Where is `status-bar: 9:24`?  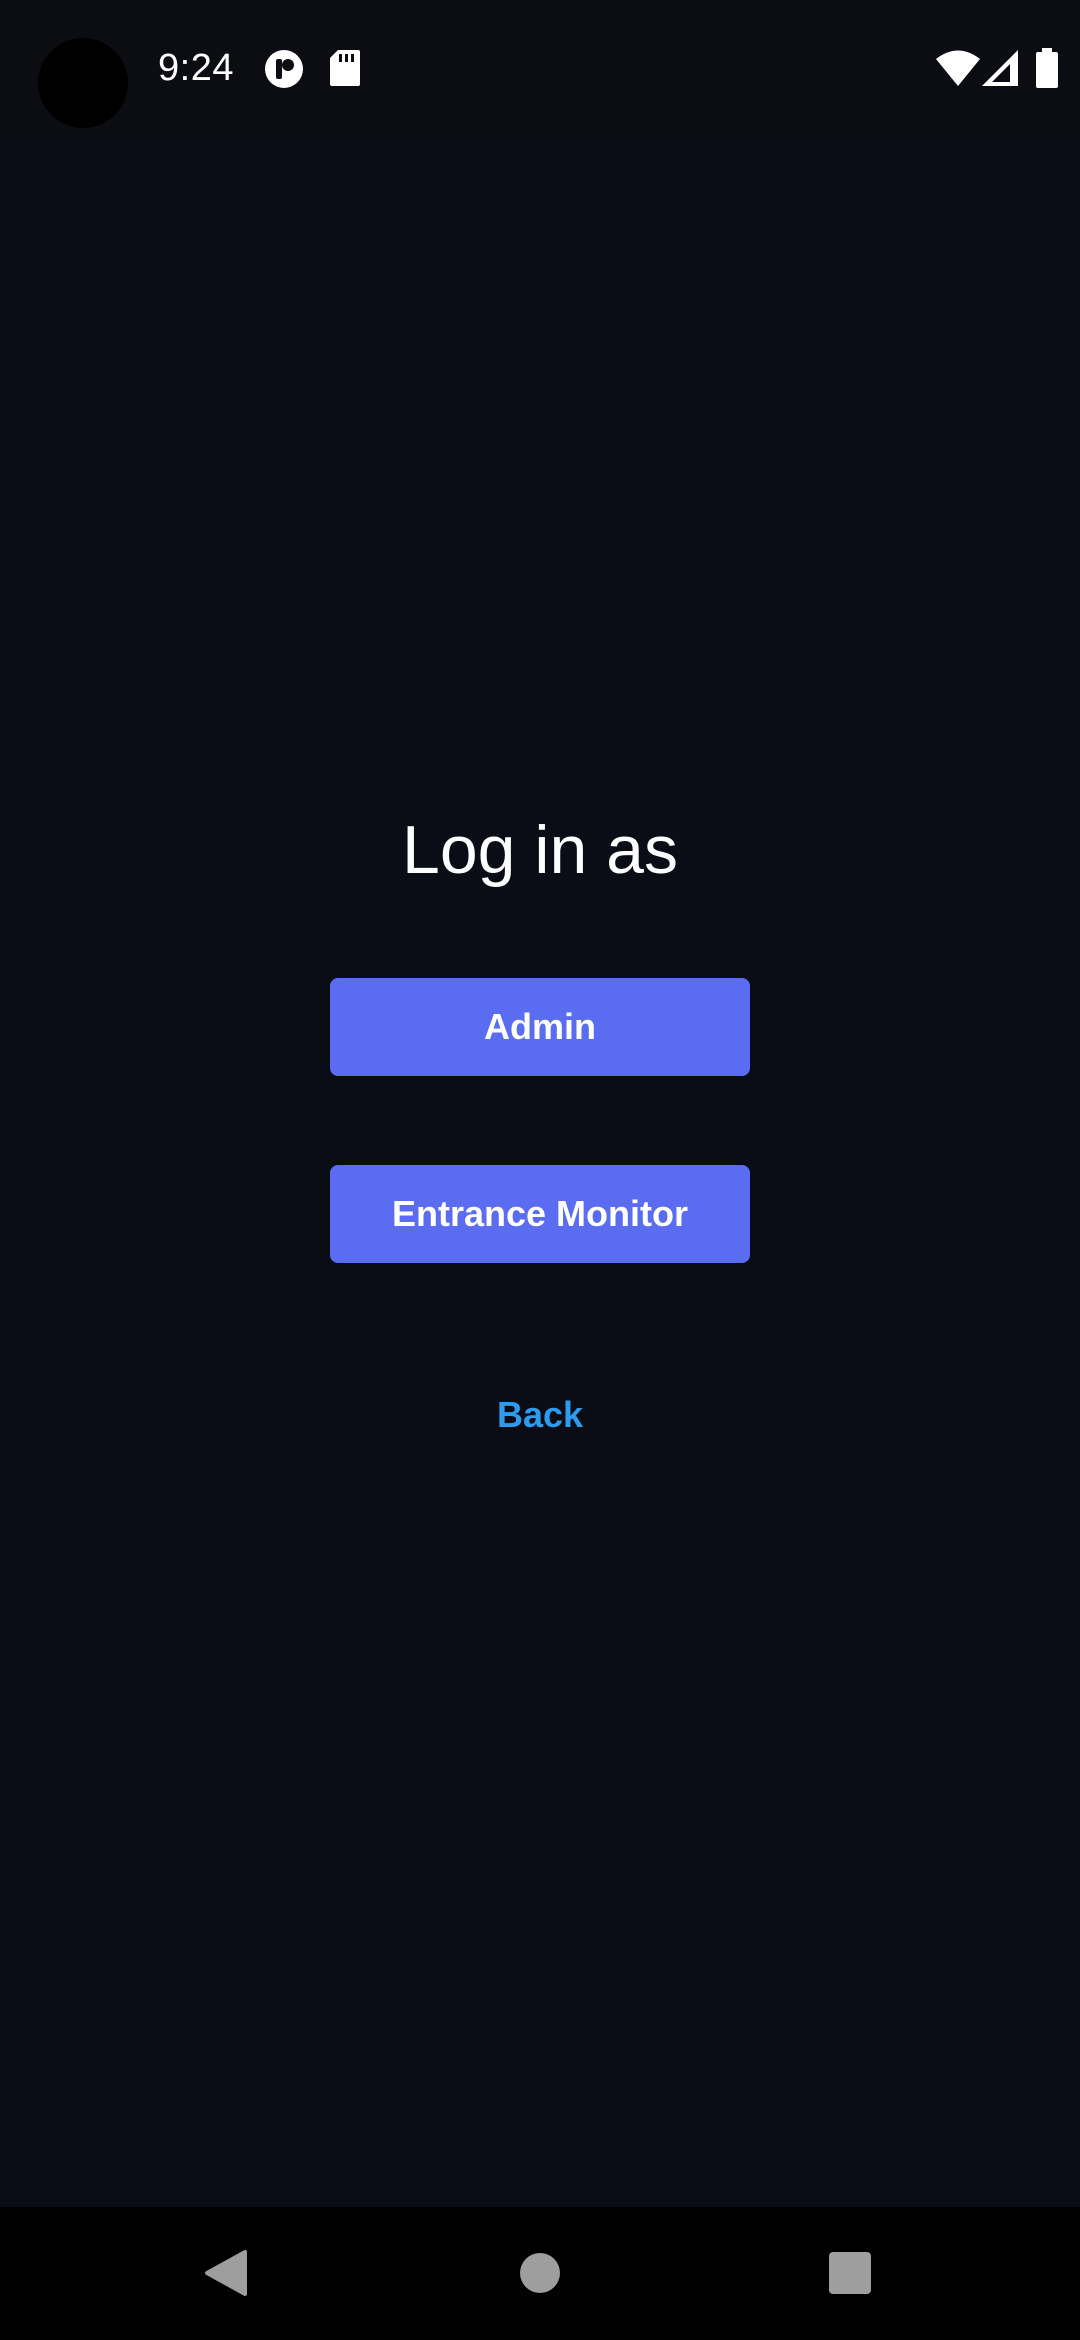
status-bar: 9:24 is located at coordinates (540, 68).